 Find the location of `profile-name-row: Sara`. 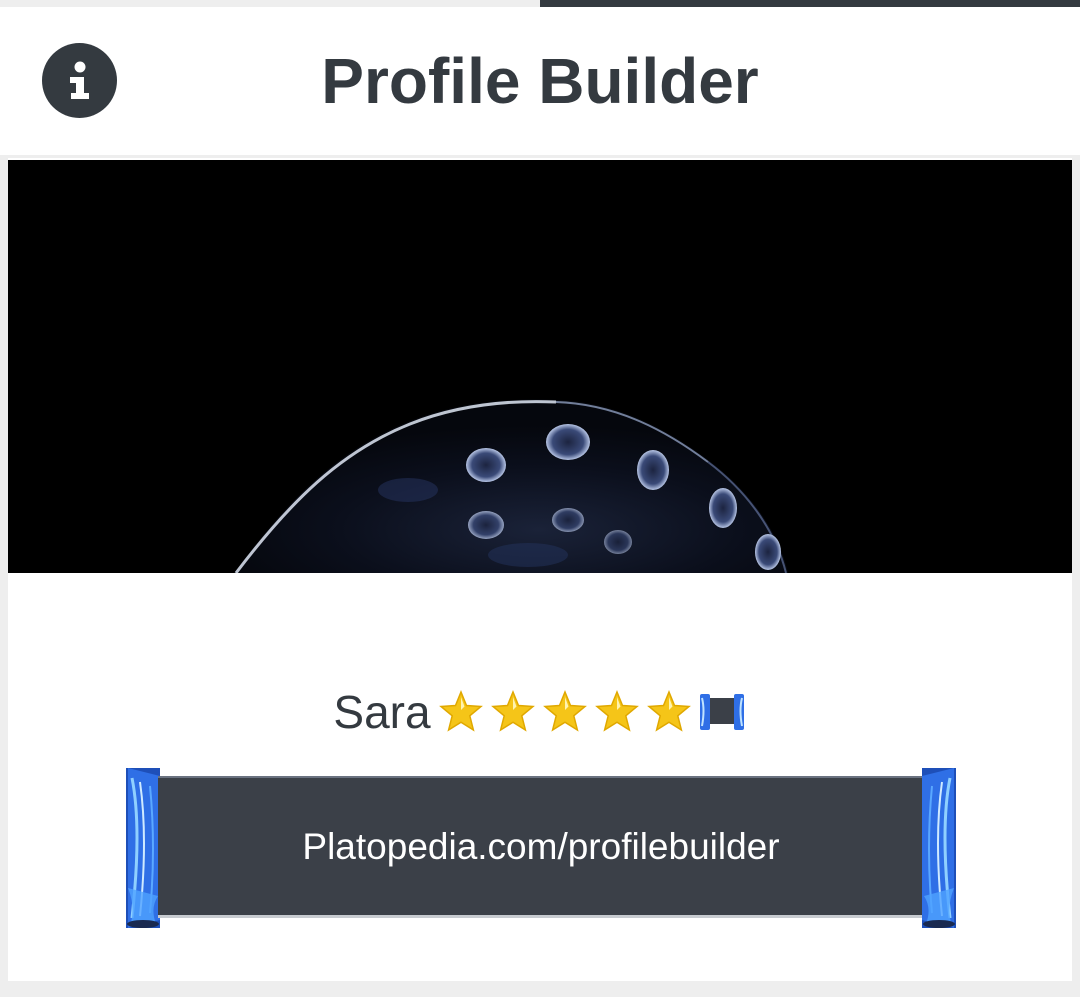

profile-name-row: Sara is located at coordinates (540, 712).